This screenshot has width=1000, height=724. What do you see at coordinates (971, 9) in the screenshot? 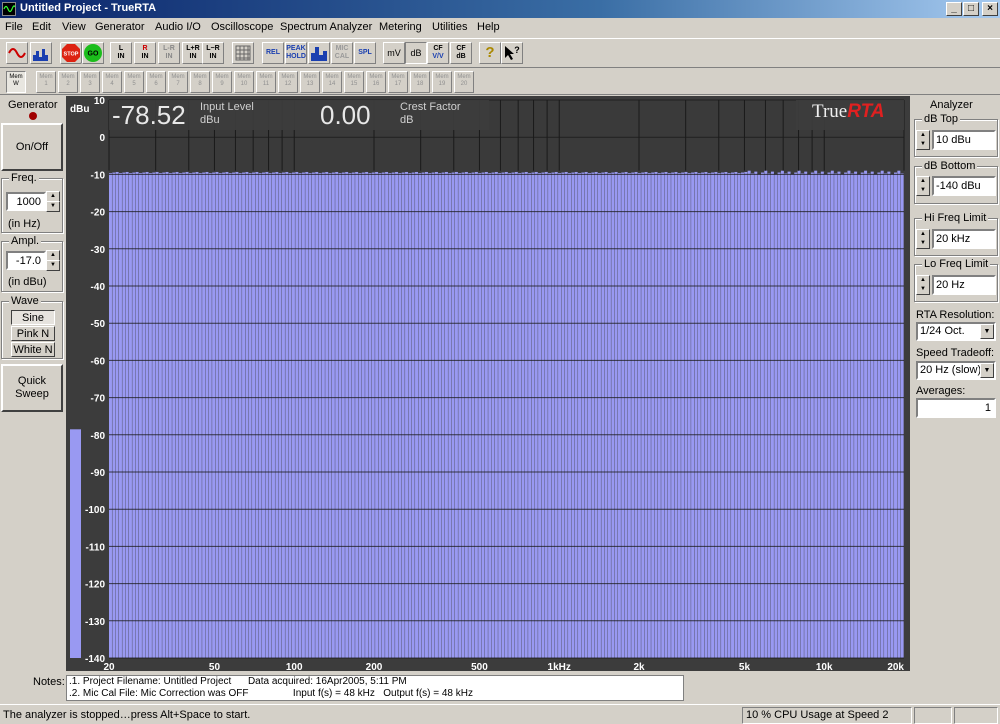
I see `maximize-button: □` at bounding box center [971, 9].